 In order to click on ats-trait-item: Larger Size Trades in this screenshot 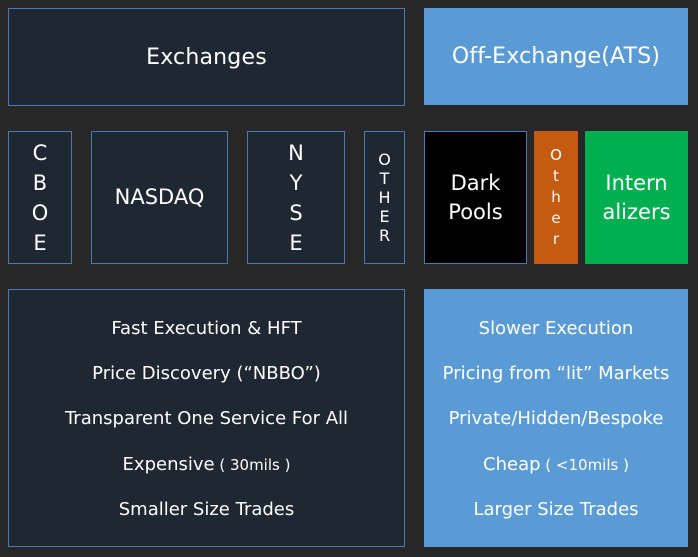, I will do `click(555, 519)`.